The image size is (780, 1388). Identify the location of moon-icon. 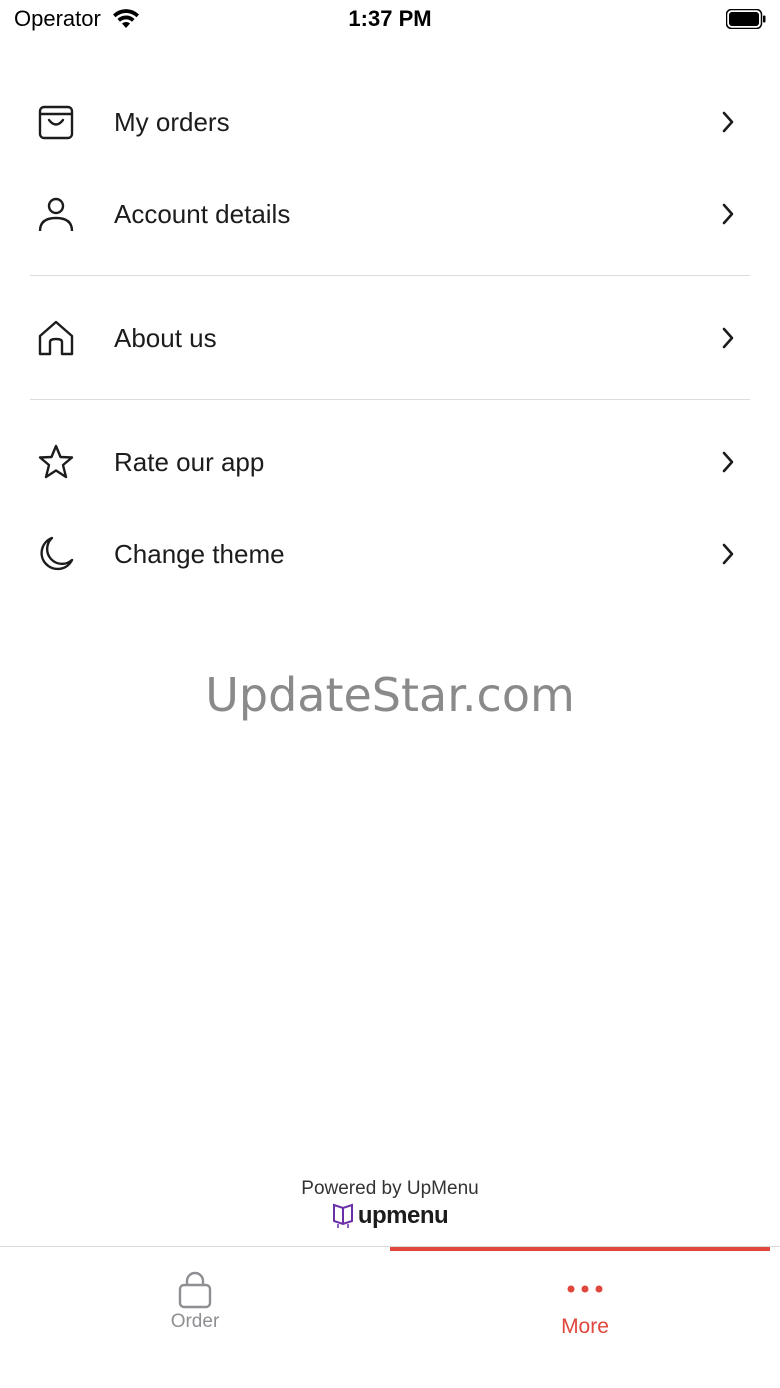
(57, 553).